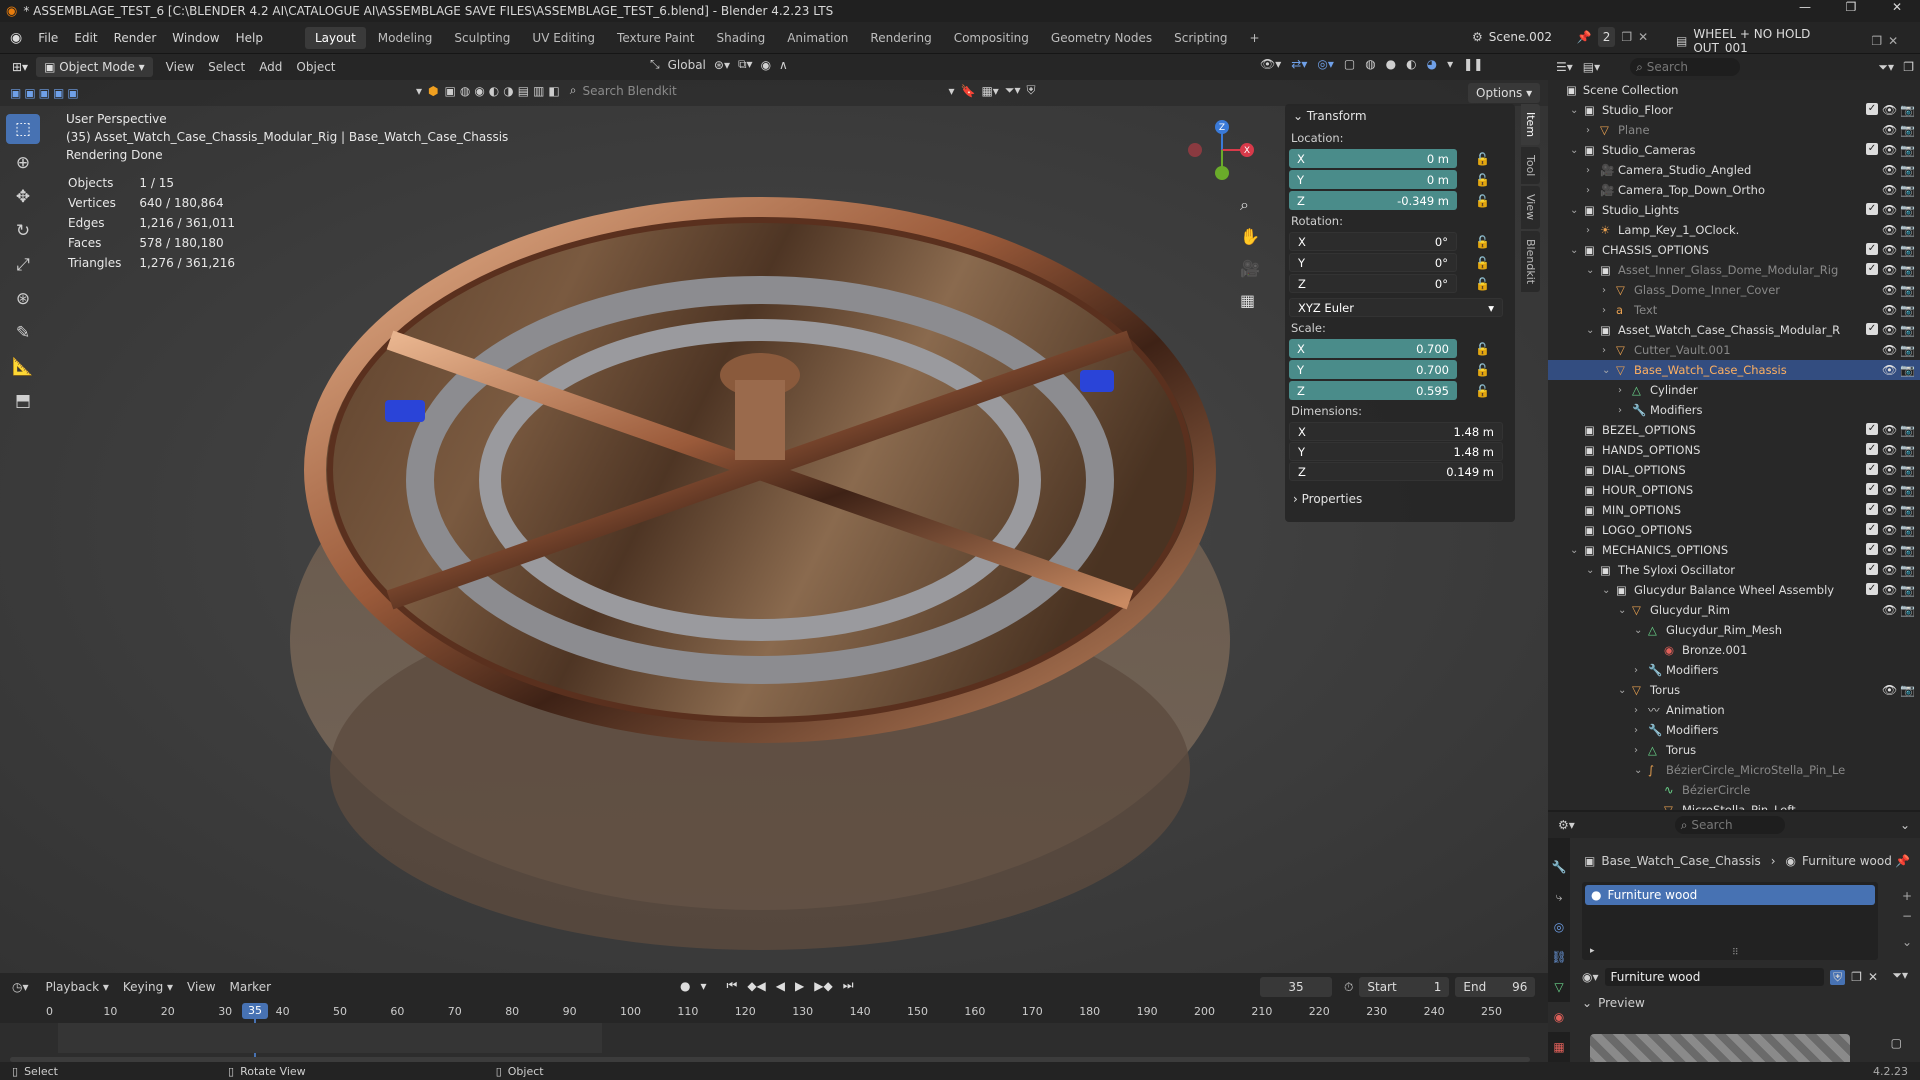 This screenshot has height=1080, width=1920. Describe the element at coordinates (23, 231) in the screenshot. I see `rotate-tool-icon: ↻` at that location.